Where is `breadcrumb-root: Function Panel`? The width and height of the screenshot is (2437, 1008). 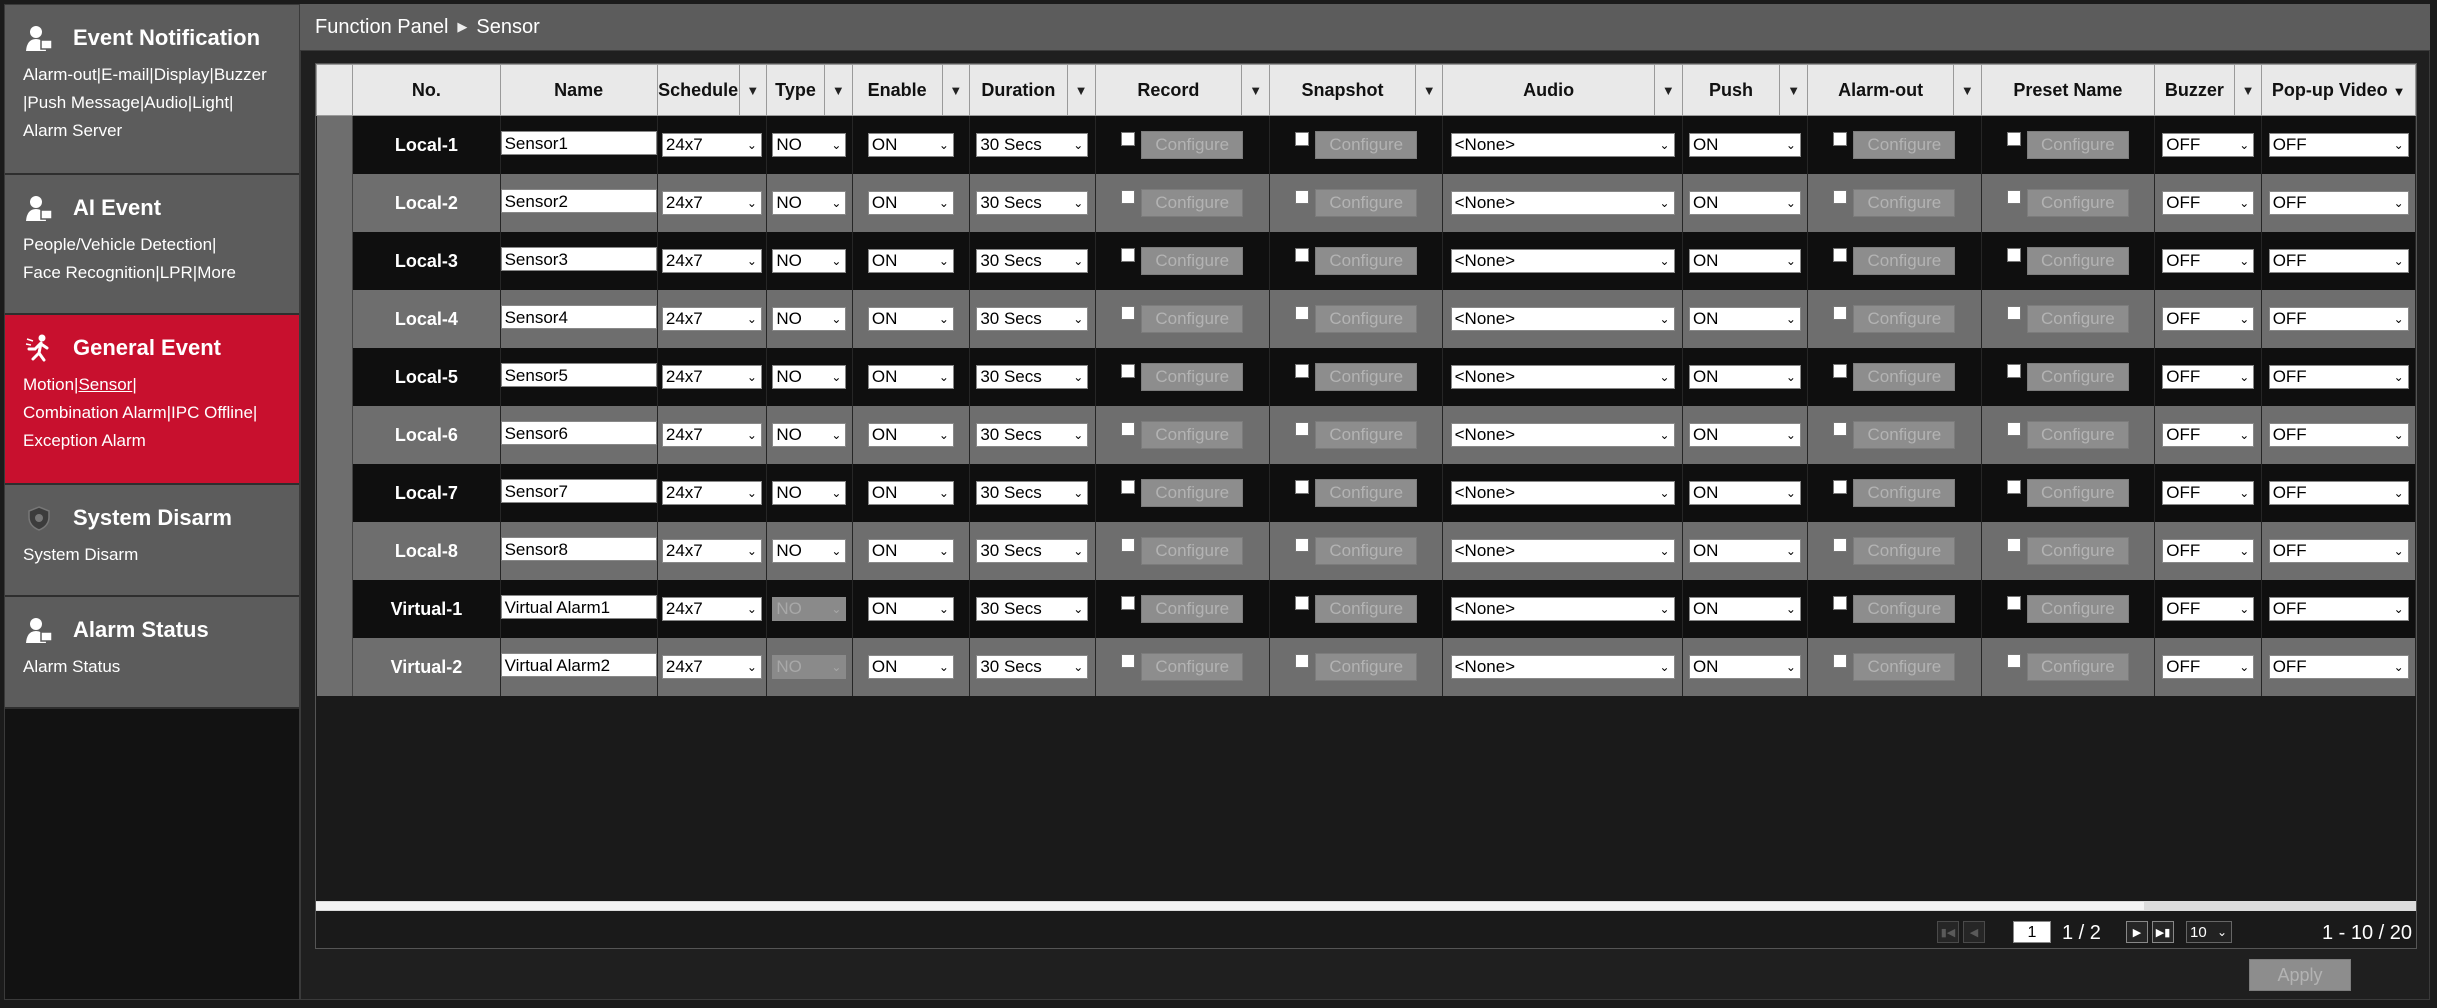
breadcrumb-root: Function Panel is located at coordinates (381, 27).